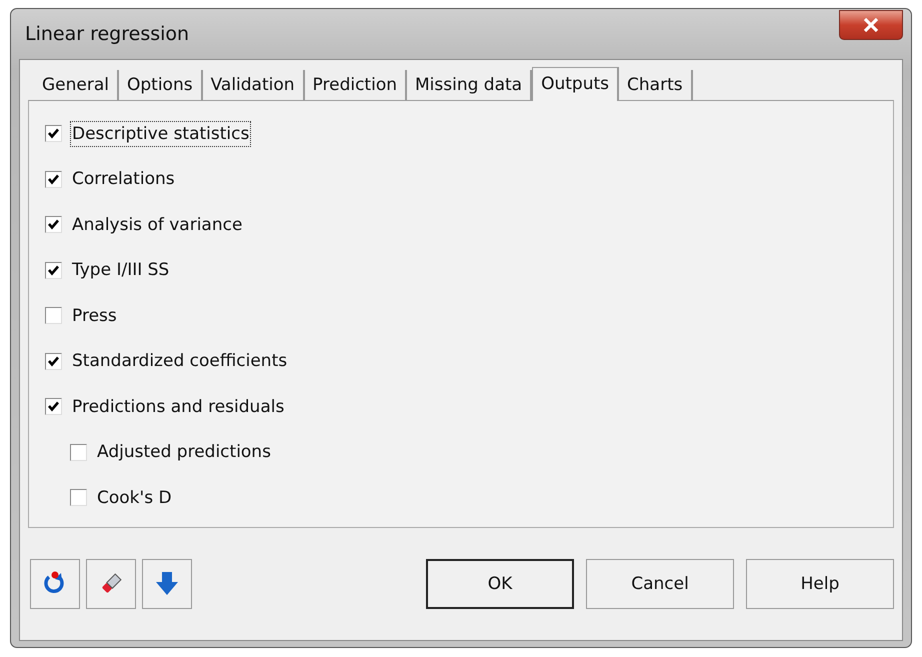  I want to click on checkbox-label: Predictions and residuals, so click(178, 407).